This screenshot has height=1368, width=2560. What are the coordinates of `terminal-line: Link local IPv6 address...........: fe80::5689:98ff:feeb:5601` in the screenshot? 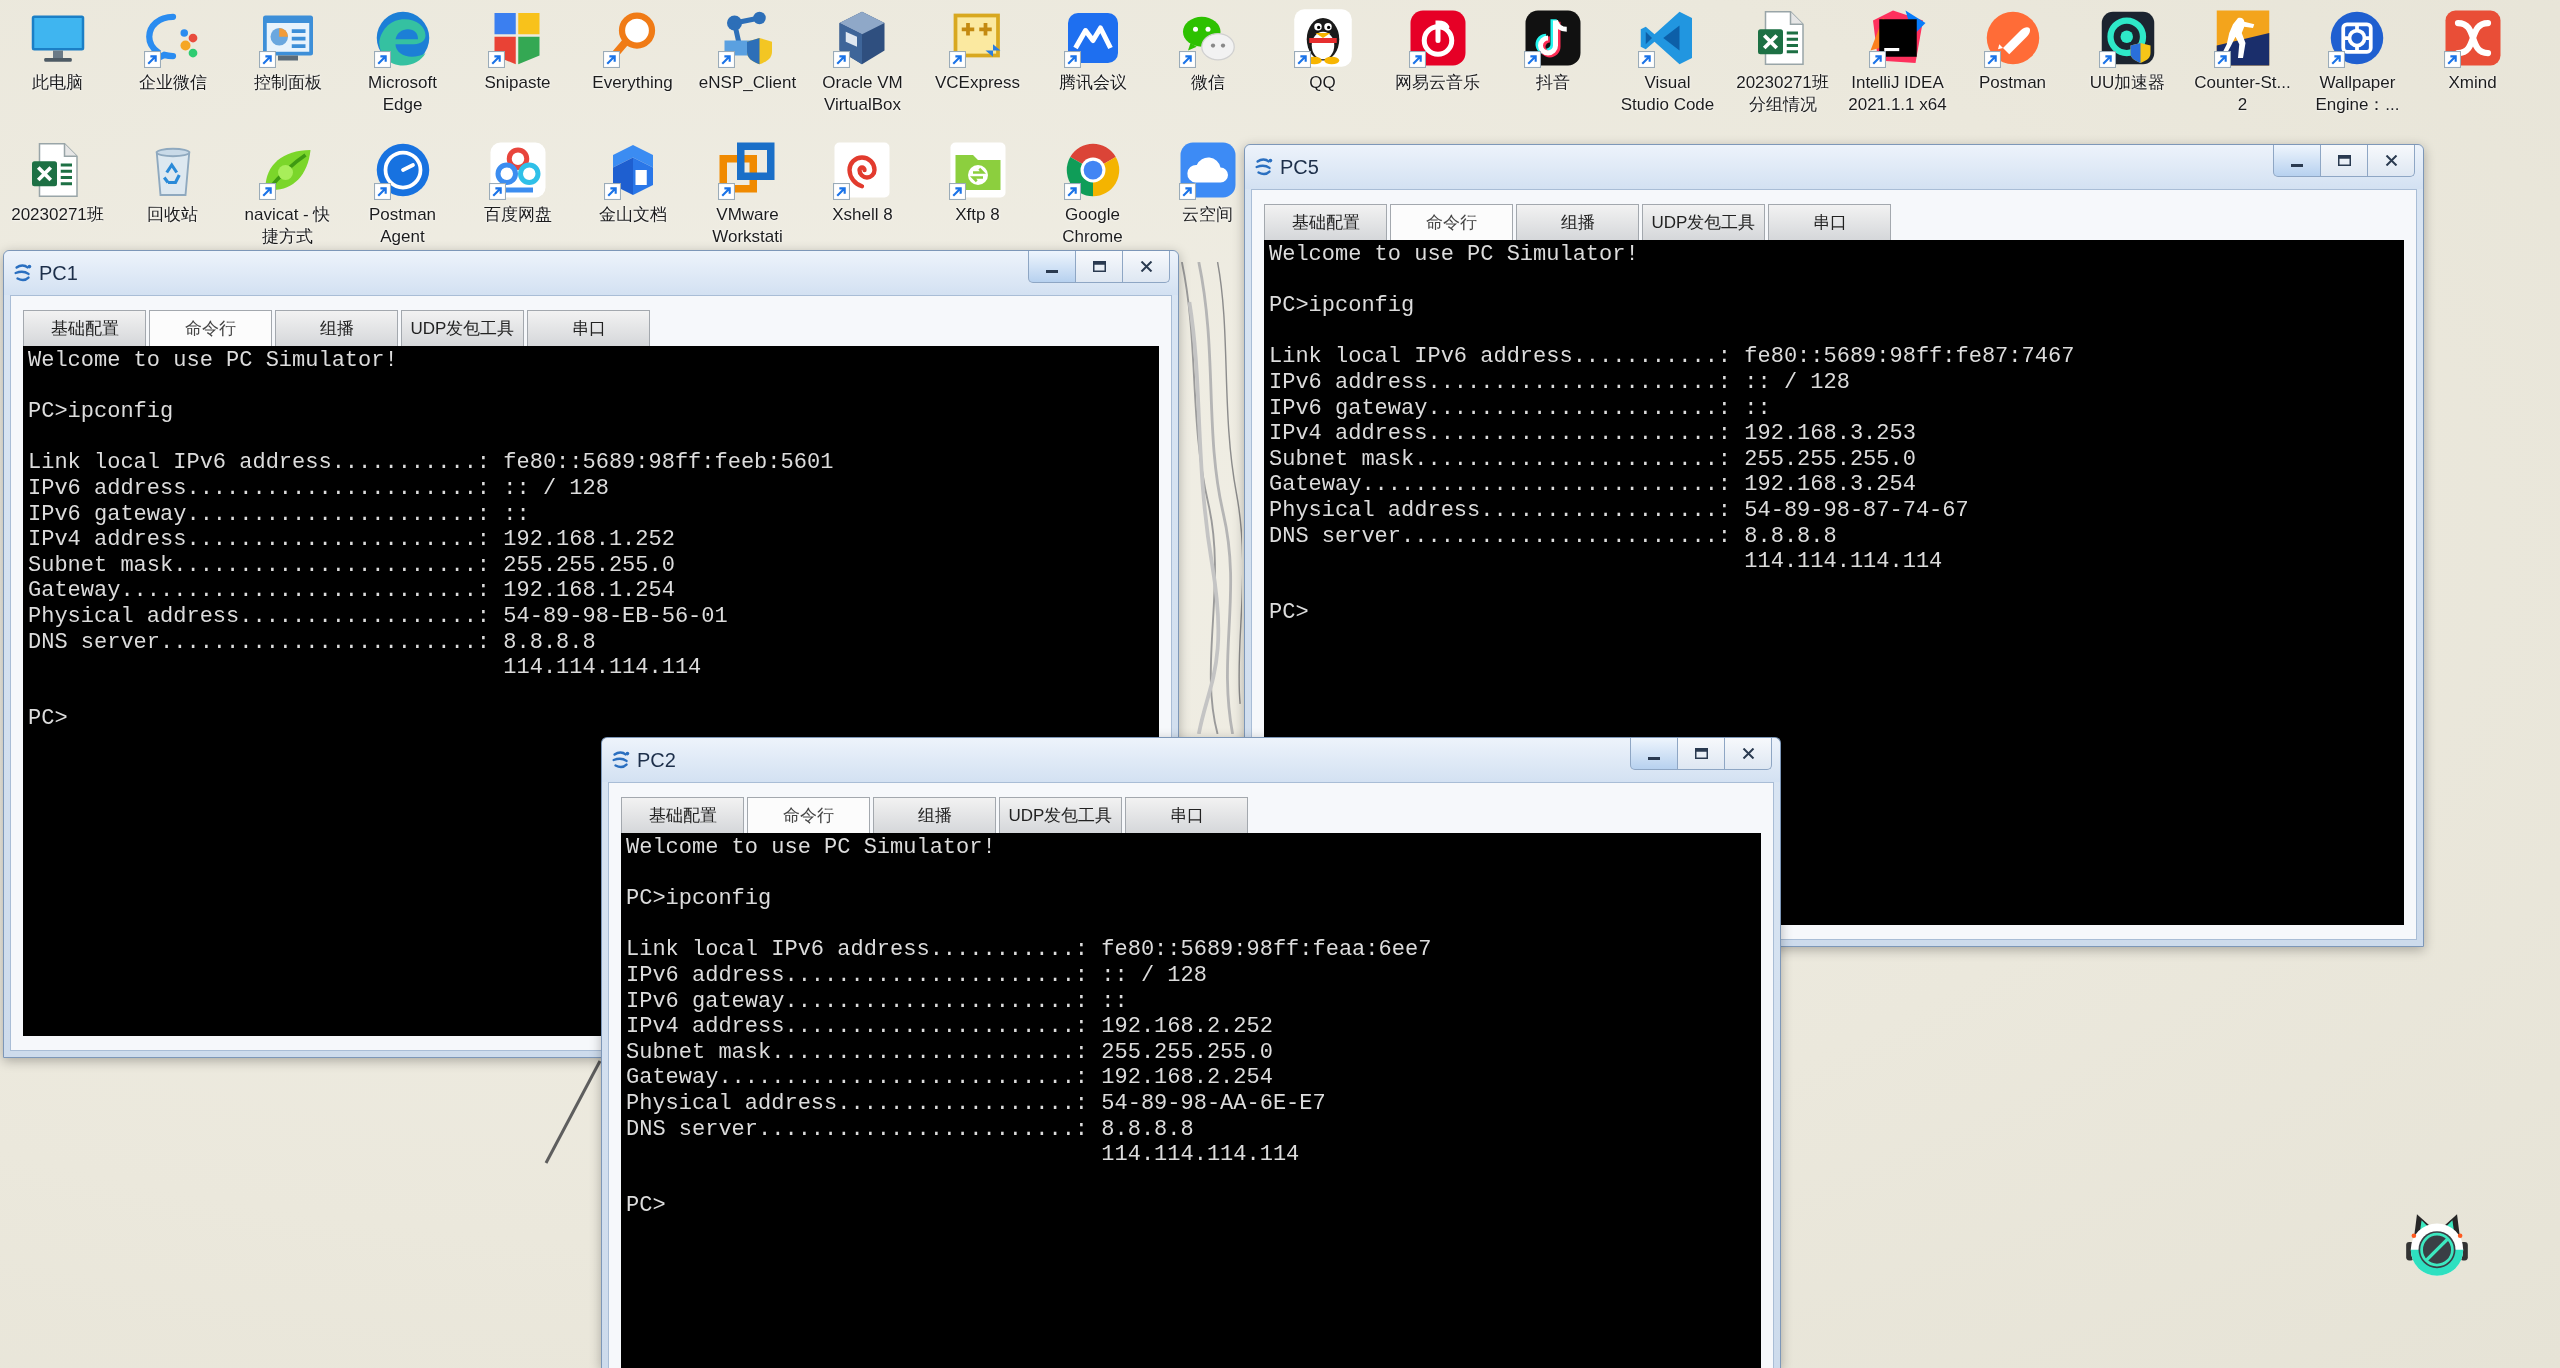 It's located at (431, 463).